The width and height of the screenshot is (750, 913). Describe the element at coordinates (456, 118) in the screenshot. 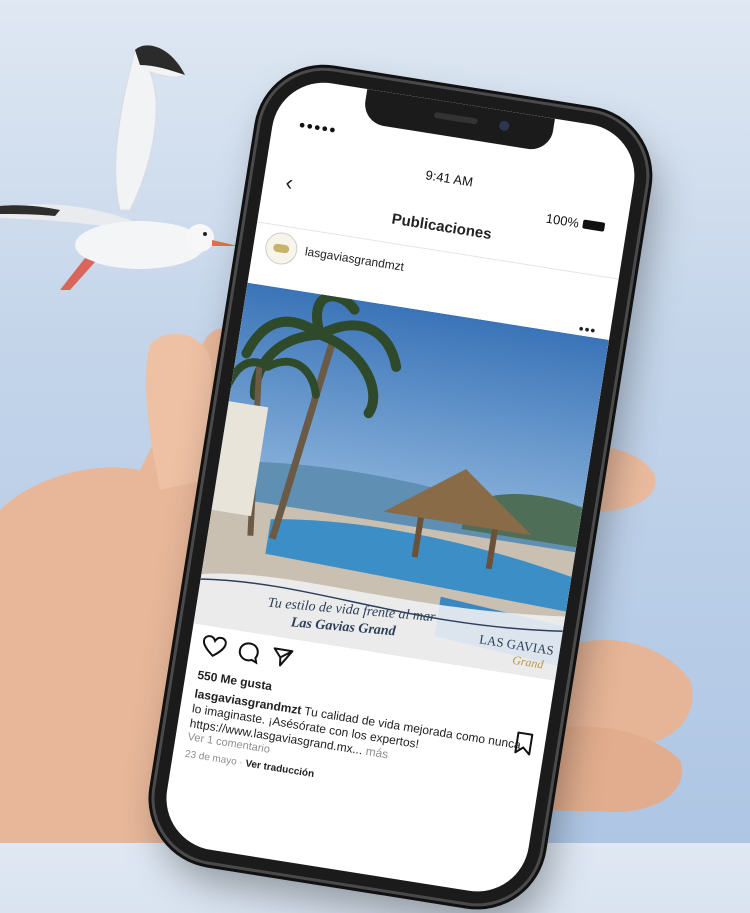

I see `speaker-grill` at that location.